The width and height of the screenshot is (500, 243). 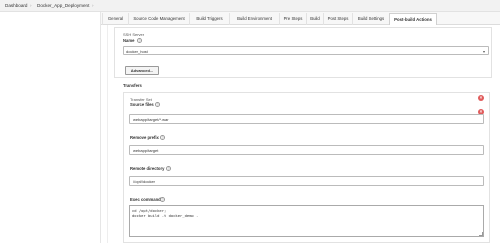 What do you see at coordinates (337, 19) in the screenshot?
I see `tab-post-steps: Post Steps` at bounding box center [337, 19].